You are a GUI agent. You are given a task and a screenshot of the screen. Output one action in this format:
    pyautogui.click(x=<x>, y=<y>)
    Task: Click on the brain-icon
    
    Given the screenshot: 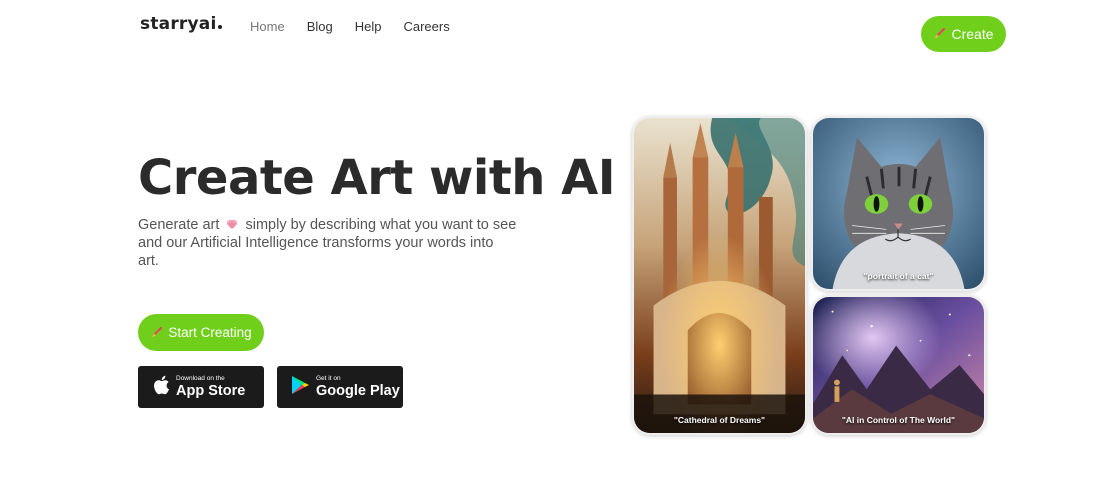 What is the action you would take?
    pyautogui.click(x=232, y=223)
    